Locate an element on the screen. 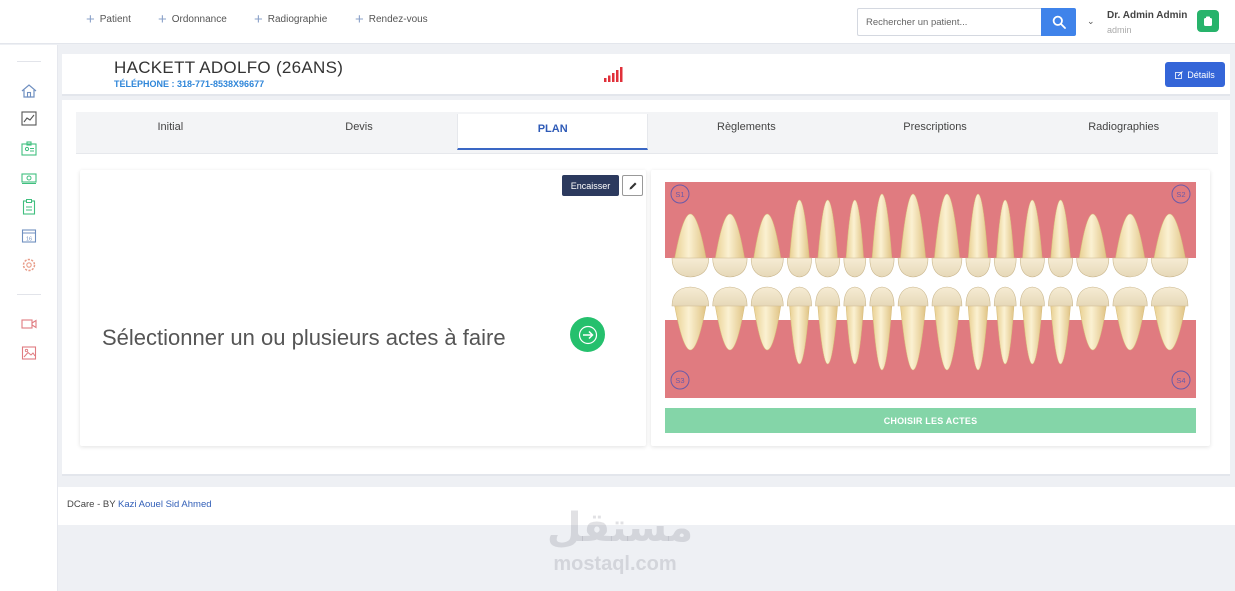  watermark-arabic: مستقل is located at coordinates (620, 528).